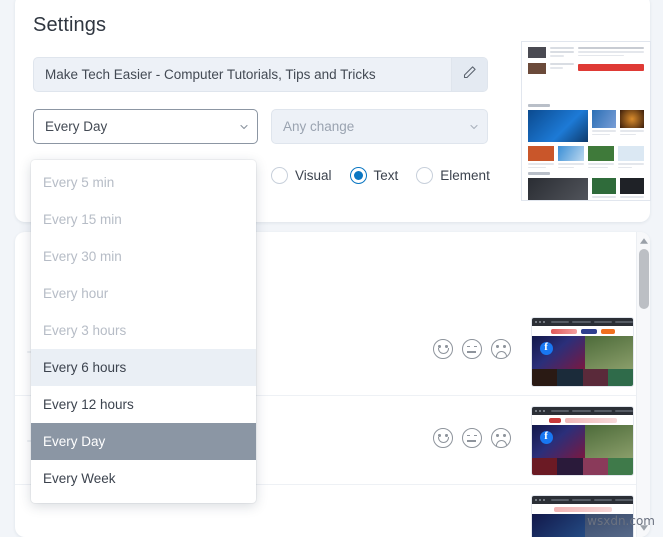 Image resolution: width=663 pixels, height=537 pixels. Describe the element at coordinates (143, 182) in the screenshot. I see `menu-item-every-5-min: Every 5 min` at that location.